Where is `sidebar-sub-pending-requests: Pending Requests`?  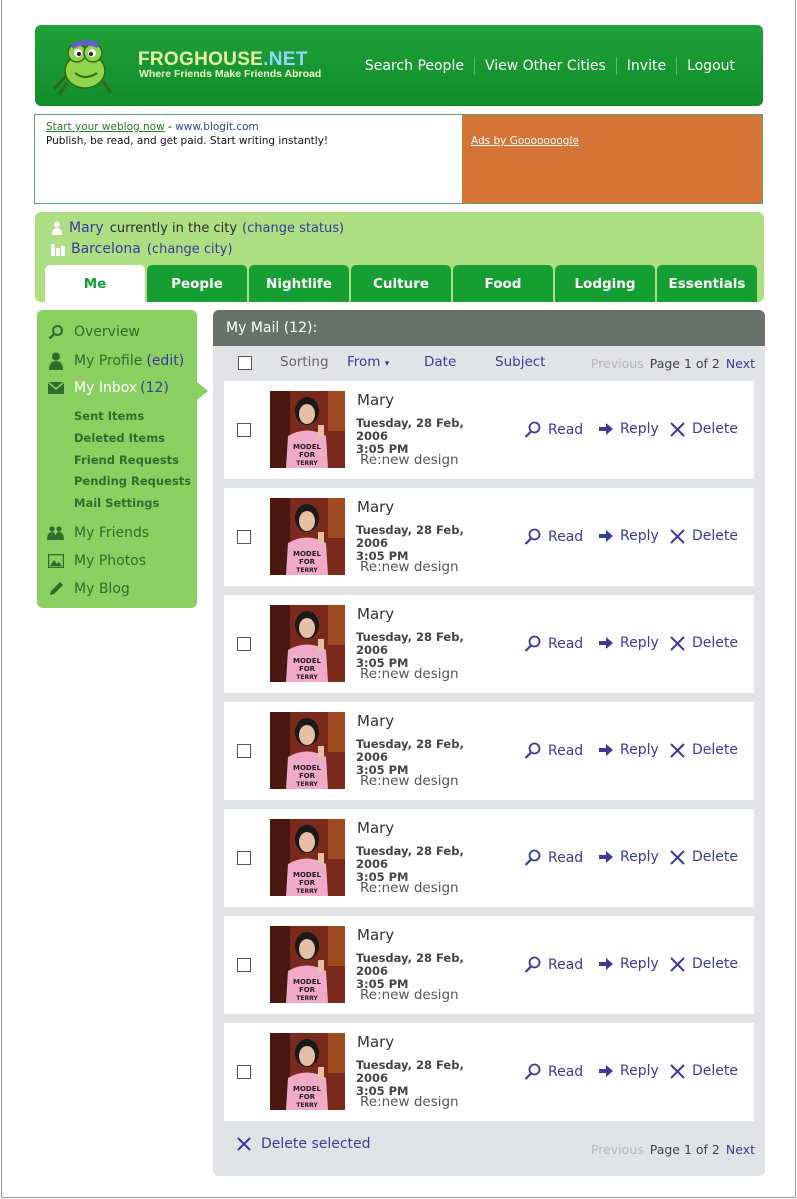
sidebar-sub-pending-requests: Pending Requests is located at coordinates (132, 481).